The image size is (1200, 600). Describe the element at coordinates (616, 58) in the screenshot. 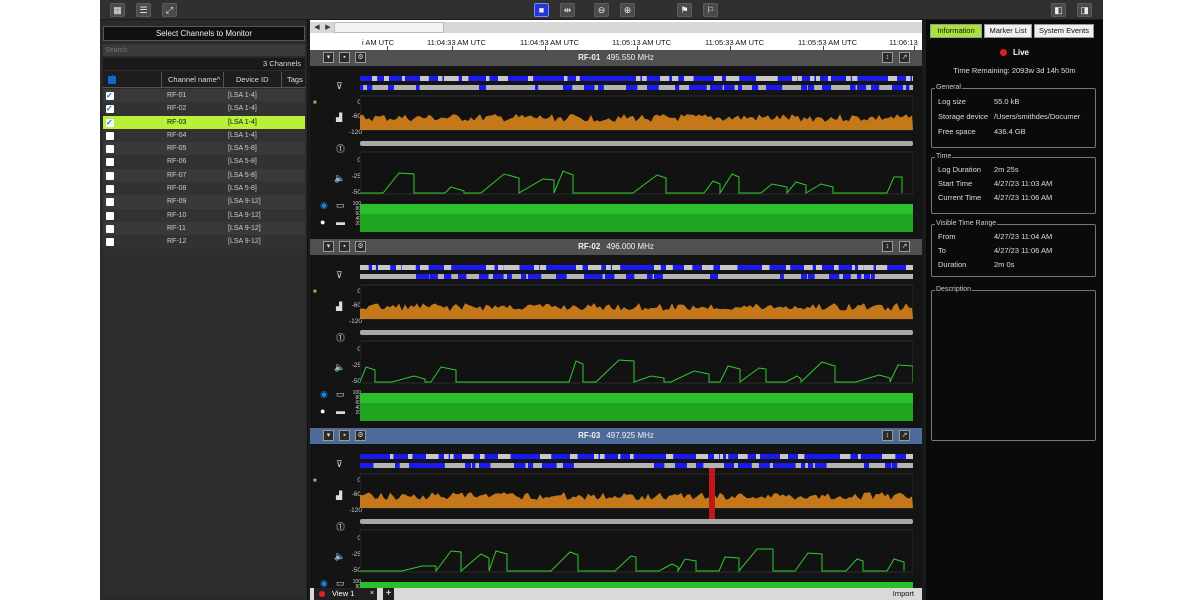

I see `channel-strip-header: ▾ ▪ ⚙ RF-01 495.550 MHz ↕ ↗` at that location.